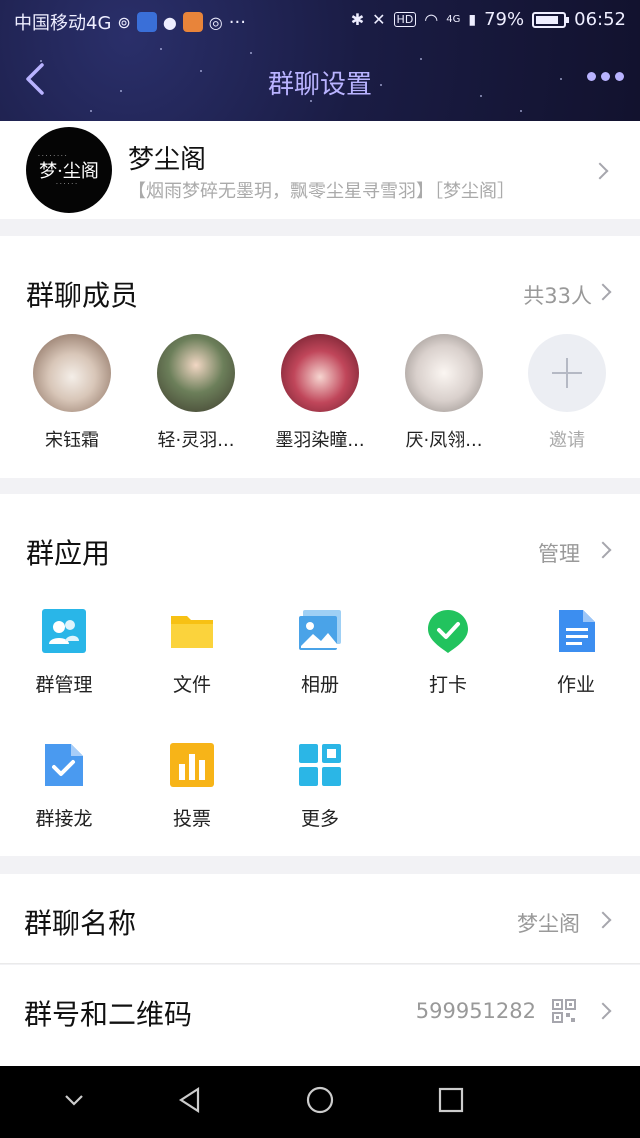  Describe the element at coordinates (605, 76) in the screenshot. I see `more-dots-icon` at that location.